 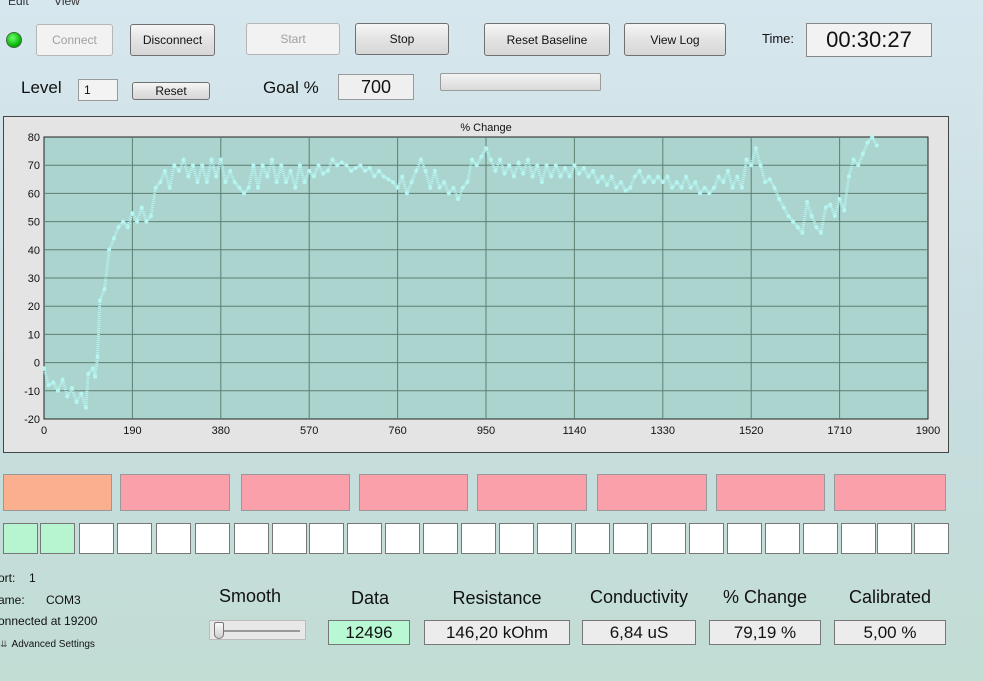 I want to click on data-label: Data, so click(x=370, y=598).